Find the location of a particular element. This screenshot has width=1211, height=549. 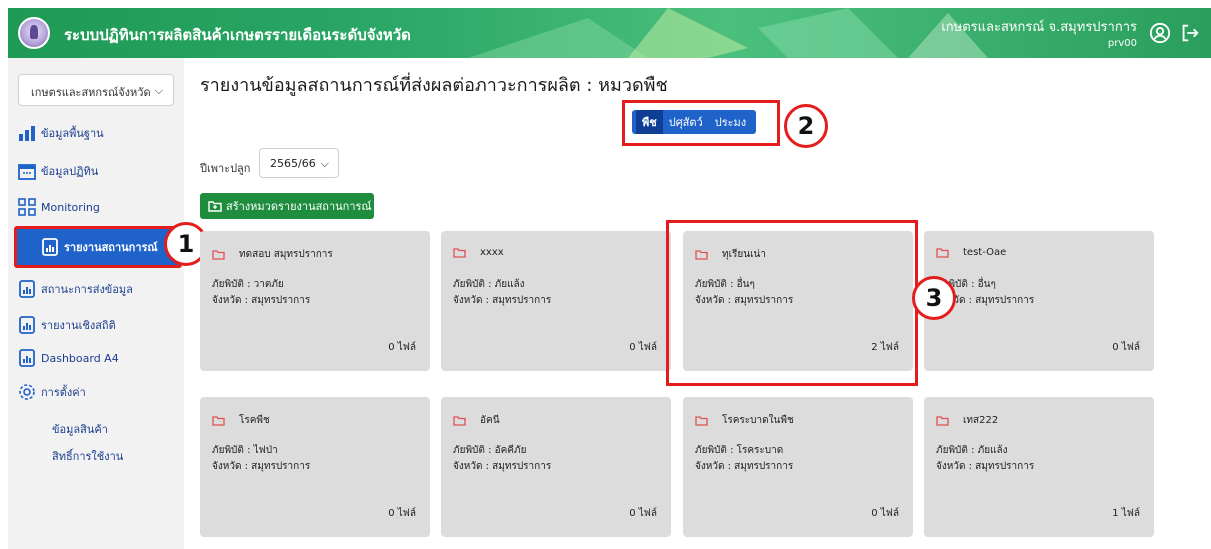

card-file-count: 1 ไฟล์ is located at coordinates (1126, 513).